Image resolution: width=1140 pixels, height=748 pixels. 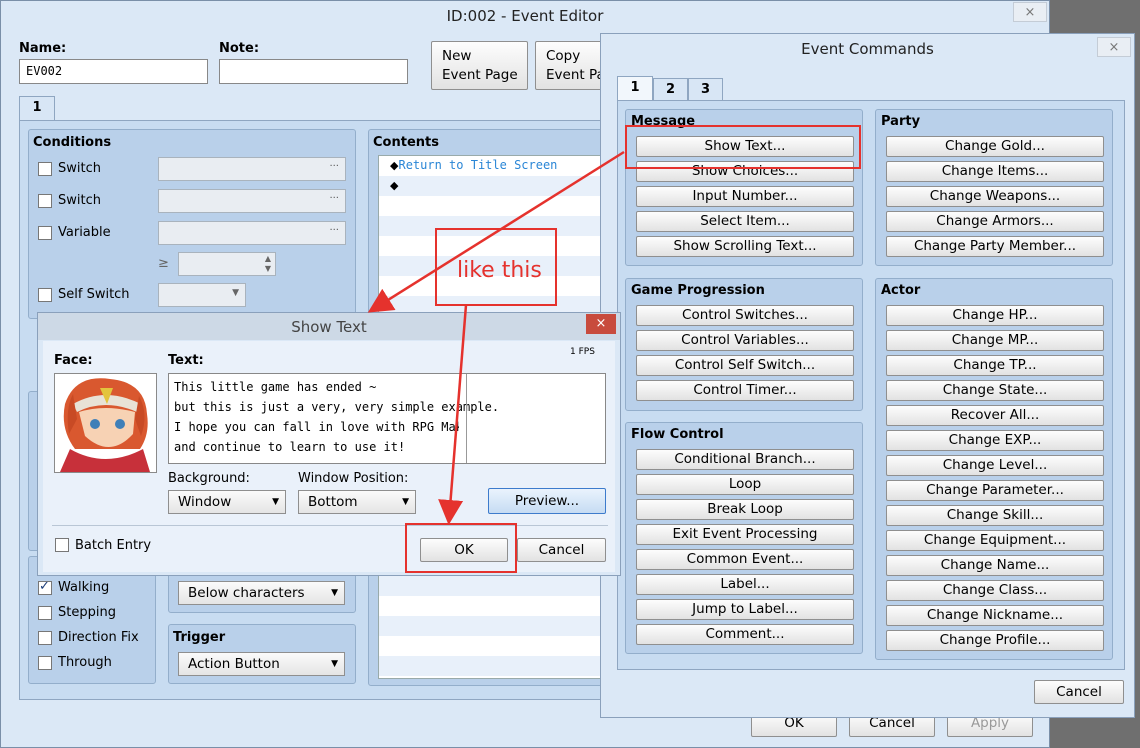 I want to click on arrow-to-show-text-dialog, so click(x=496, y=231).